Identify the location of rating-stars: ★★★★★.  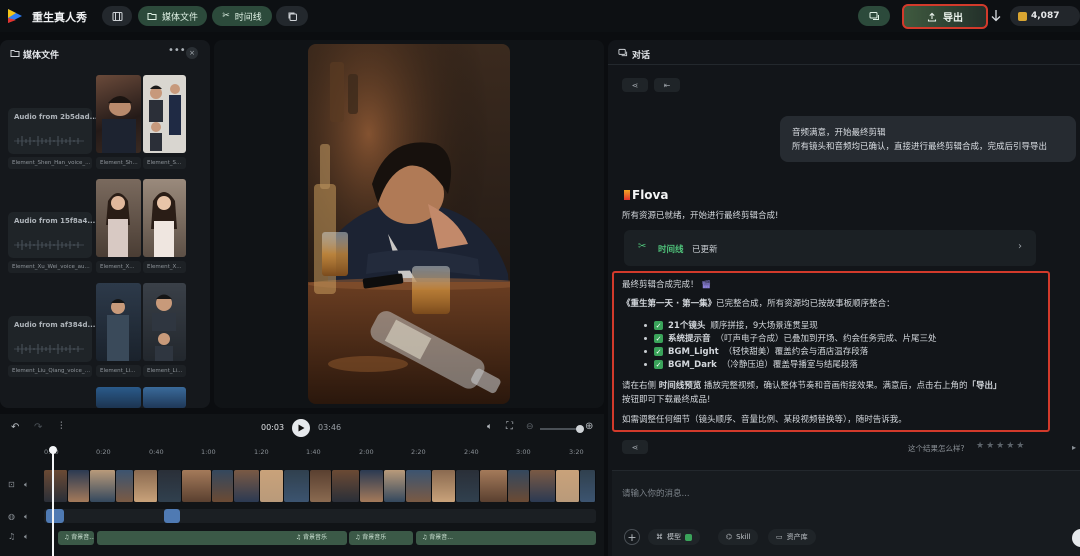
(1001, 446).